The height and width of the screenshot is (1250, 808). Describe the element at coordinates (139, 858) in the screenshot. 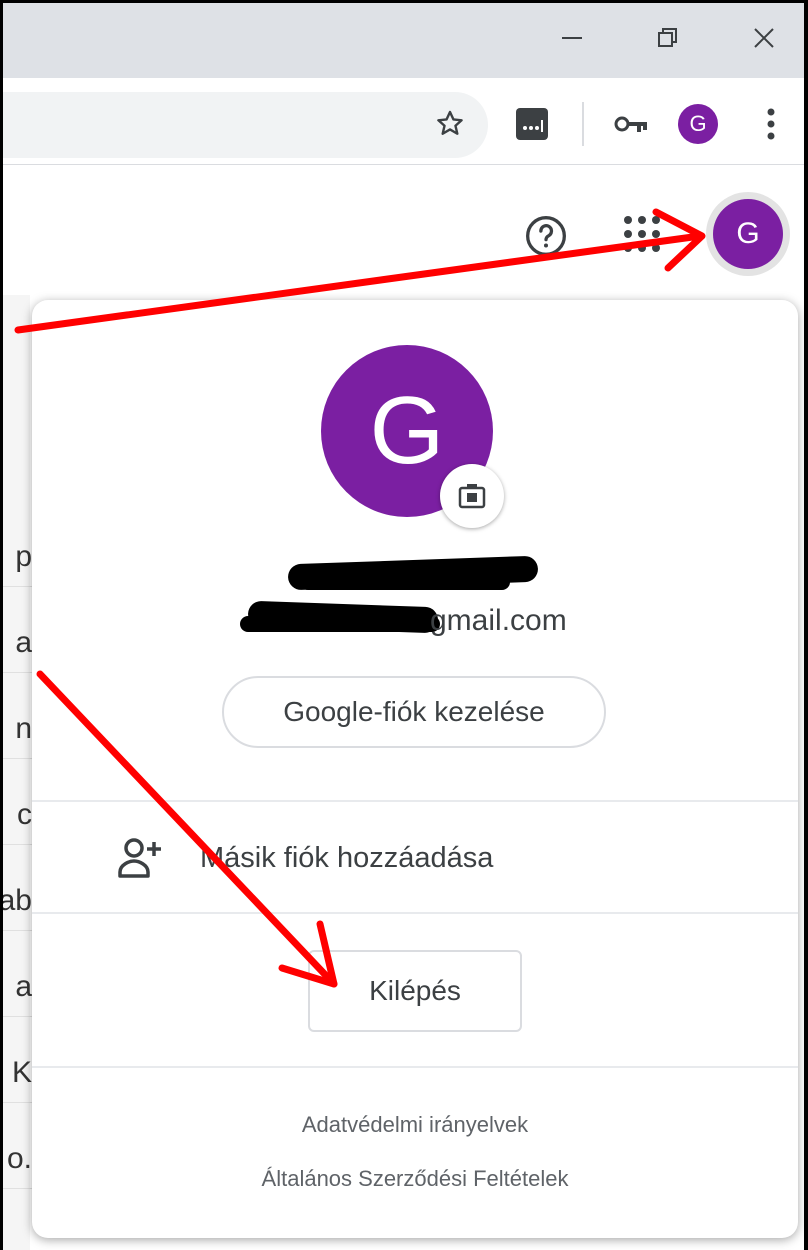

I see `person-add-icon` at that location.